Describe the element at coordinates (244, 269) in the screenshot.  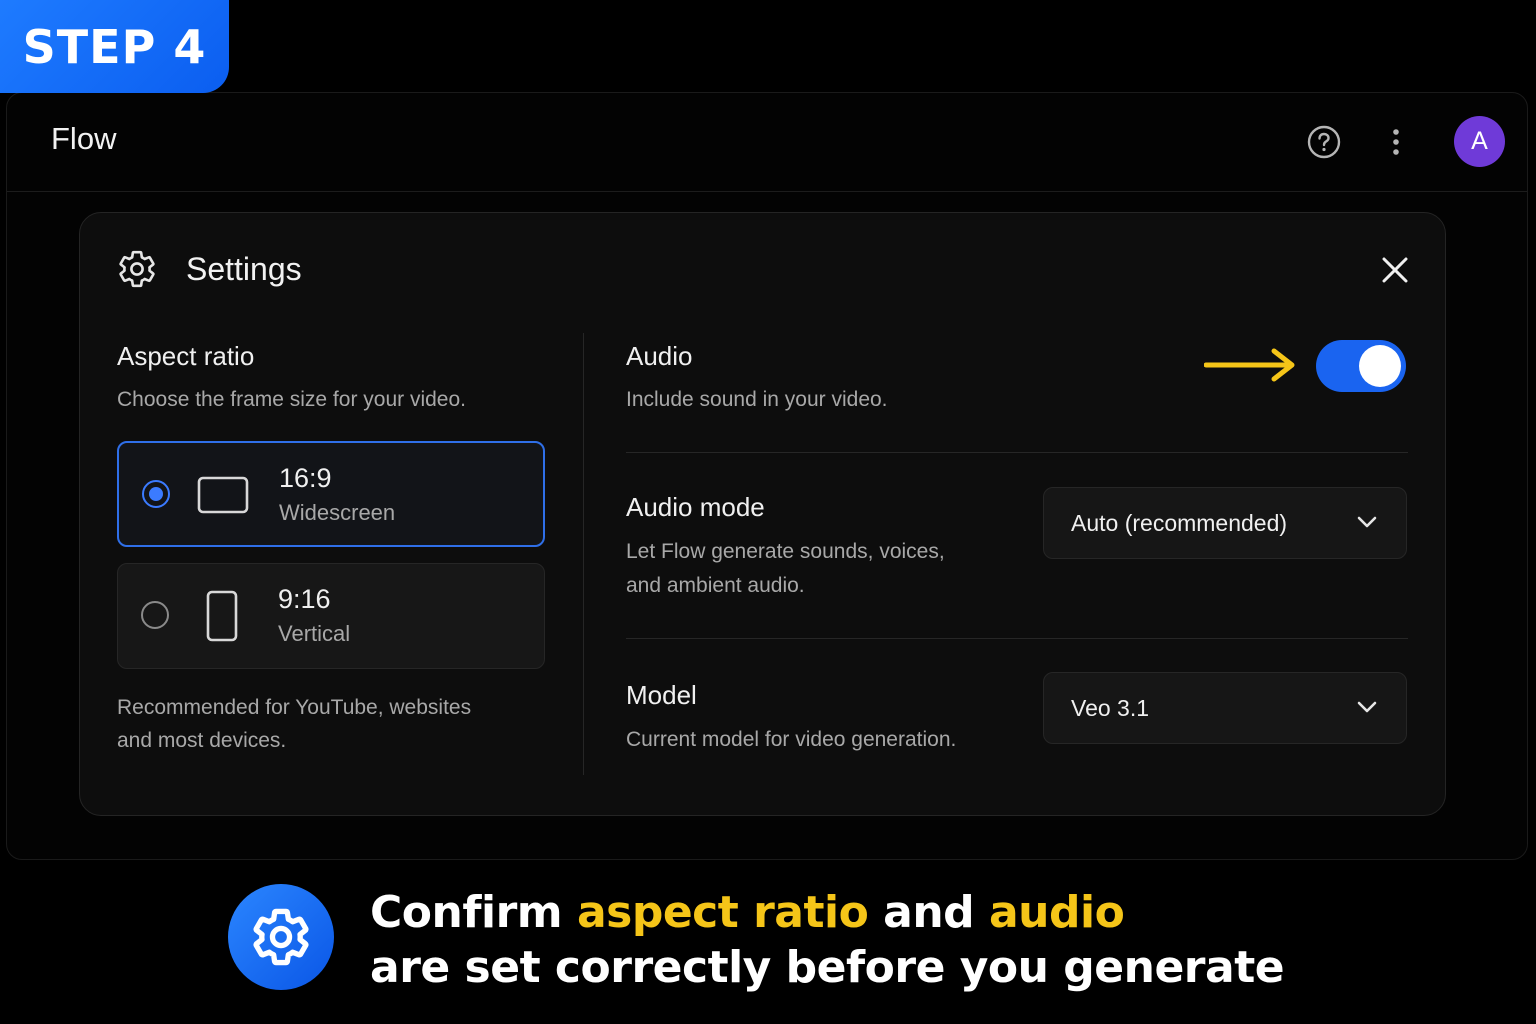
I see `settings-title: Settings` at that location.